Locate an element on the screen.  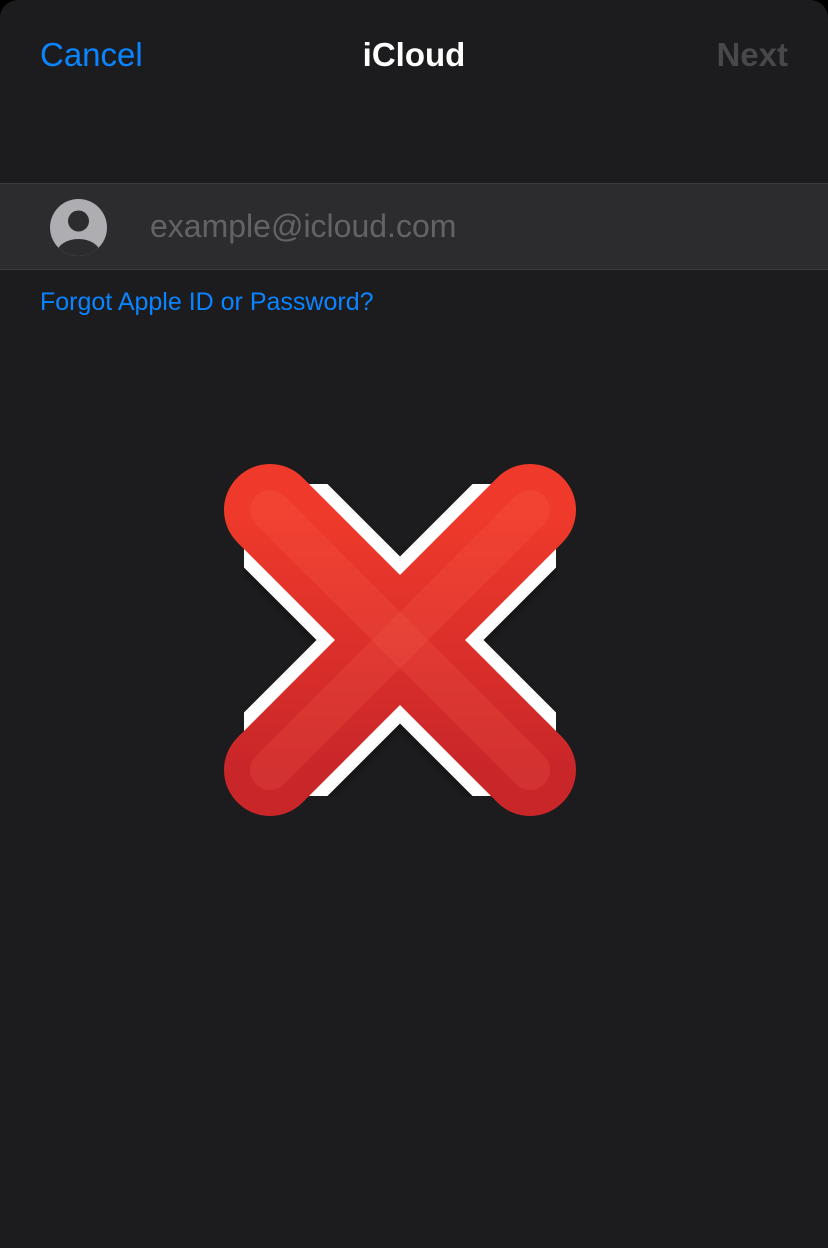
apple-id-field-row is located at coordinates (414, 226).